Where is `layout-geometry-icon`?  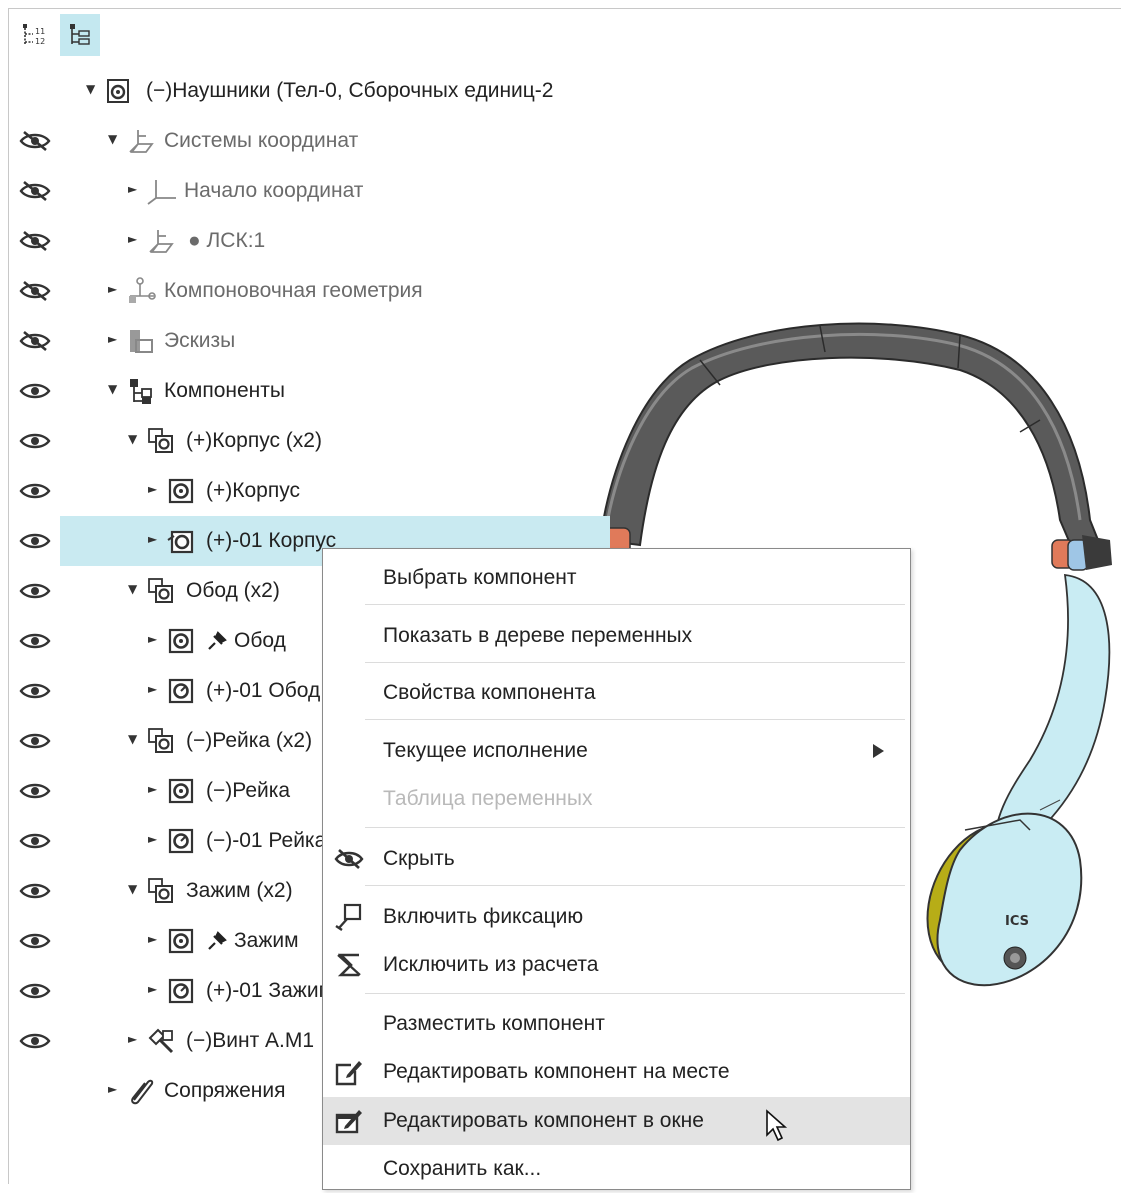 layout-geometry-icon is located at coordinates (142, 290).